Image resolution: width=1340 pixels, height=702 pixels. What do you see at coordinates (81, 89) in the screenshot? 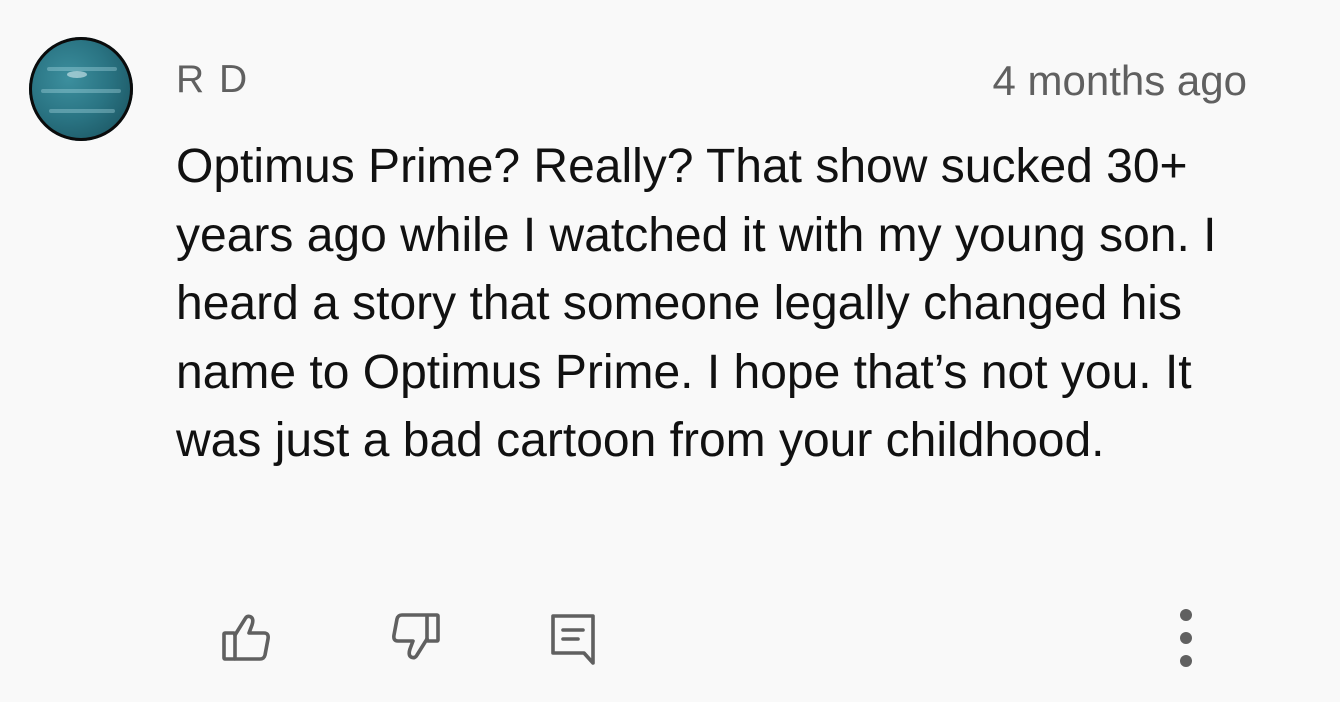
I see `avatar` at bounding box center [81, 89].